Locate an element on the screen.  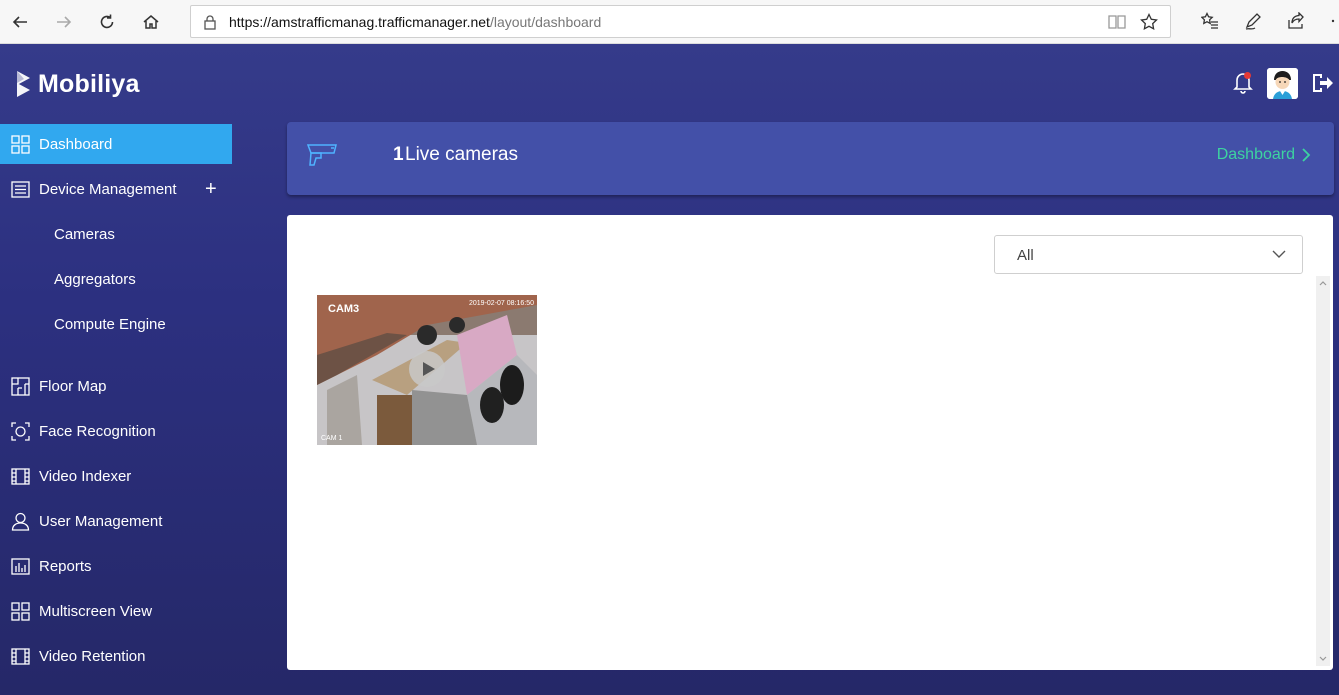
logo: Mobiliya is located at coordinates (78, 84).